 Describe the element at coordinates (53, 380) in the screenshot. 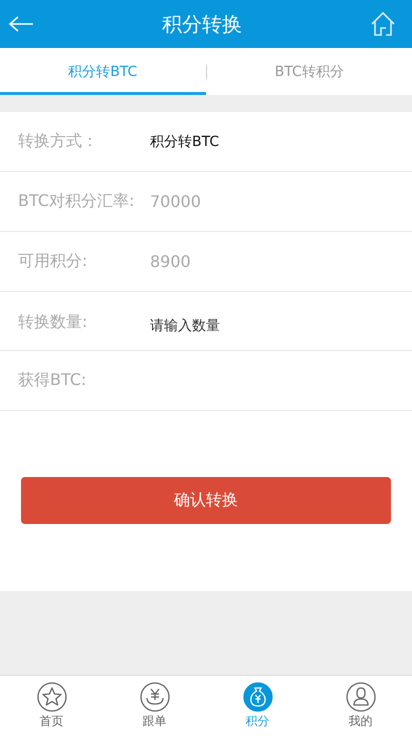

I see `field-label: 获得BTC:` at that location.